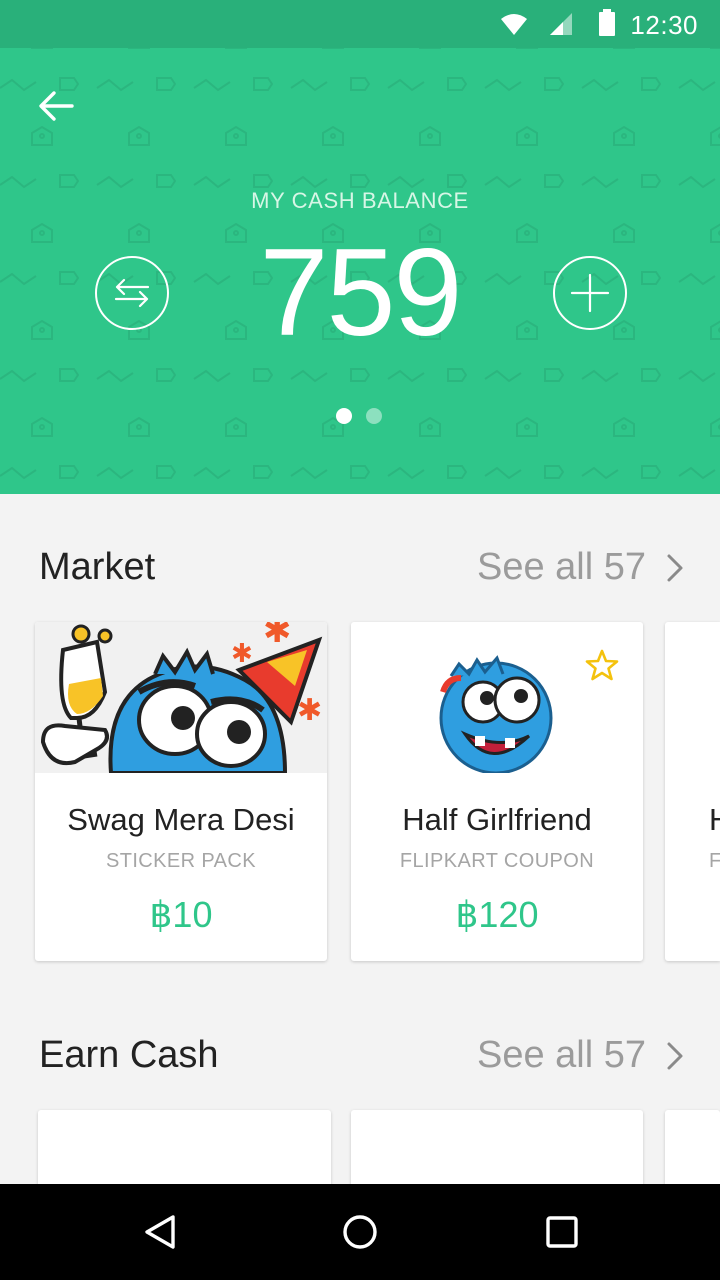 Image resolution: width=720 pixels, height=1280 pixels. I want to click on back-button, so click(56, 106).